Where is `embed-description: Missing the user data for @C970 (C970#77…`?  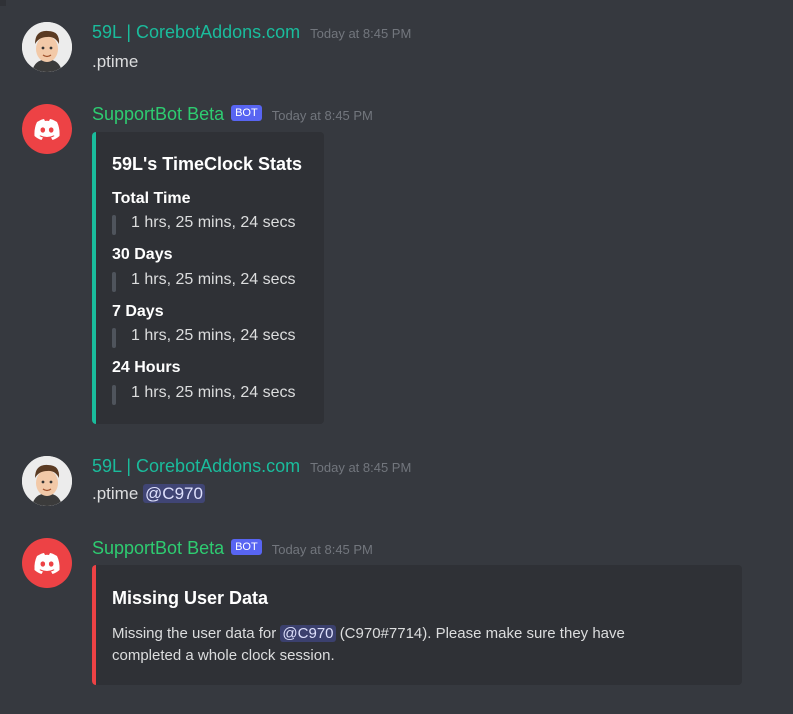 embed-description: Missing the user data for @C970 (C970#77… is located at coordinates (412, 645).